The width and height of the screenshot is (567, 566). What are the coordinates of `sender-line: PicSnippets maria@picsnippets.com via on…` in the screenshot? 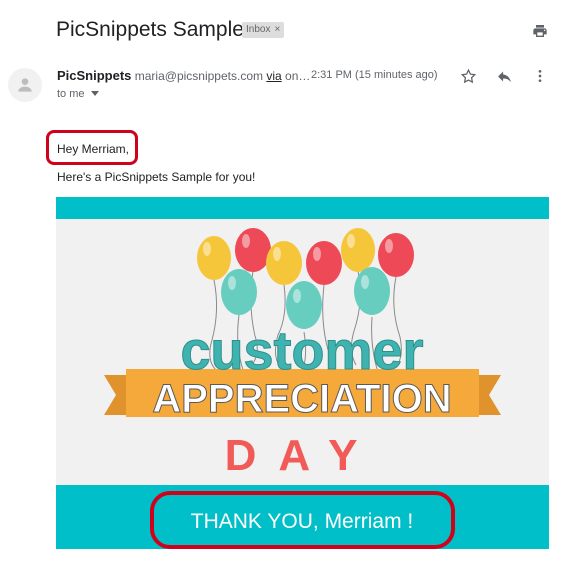 It's located at (183, 75).